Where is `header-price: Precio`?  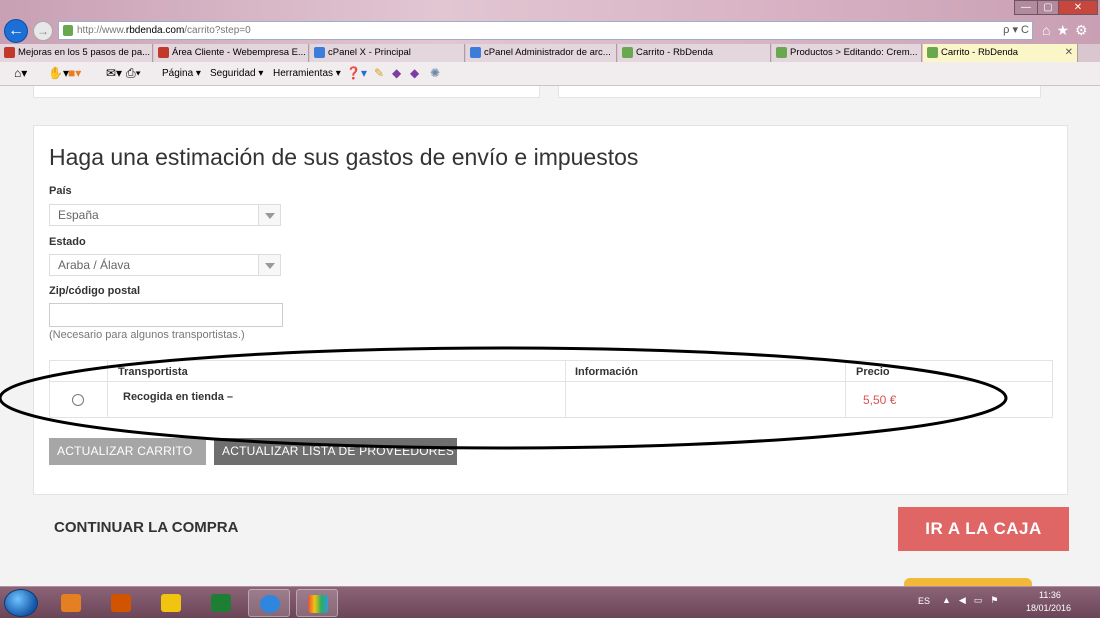 header-price: Precio is located at coordinates (873, 372).